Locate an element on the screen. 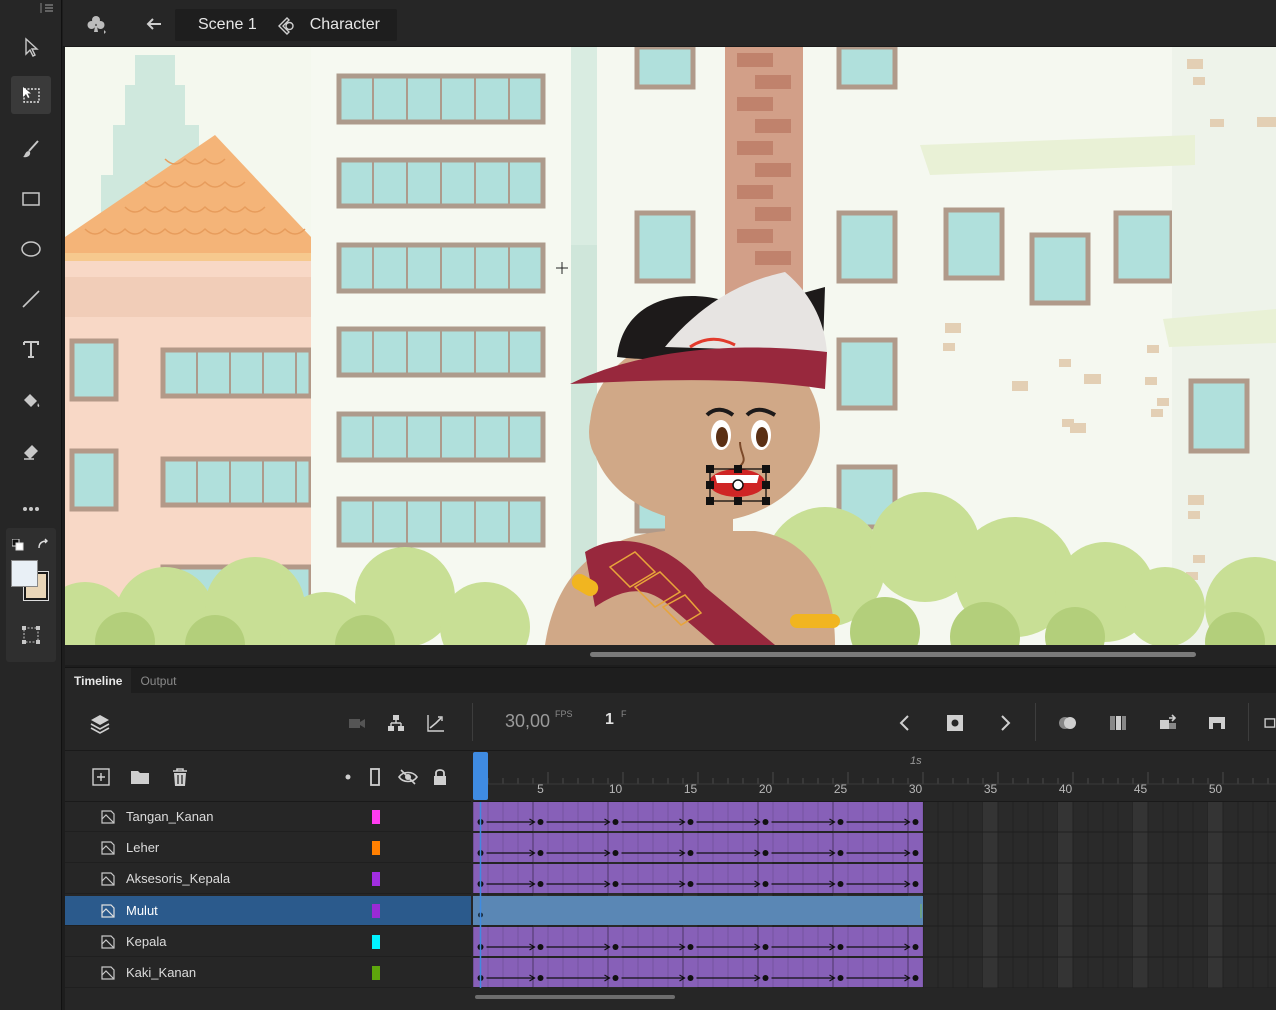 The image size is (1276, 1010). current-frame: 1 is located at coordinates (609, 720).